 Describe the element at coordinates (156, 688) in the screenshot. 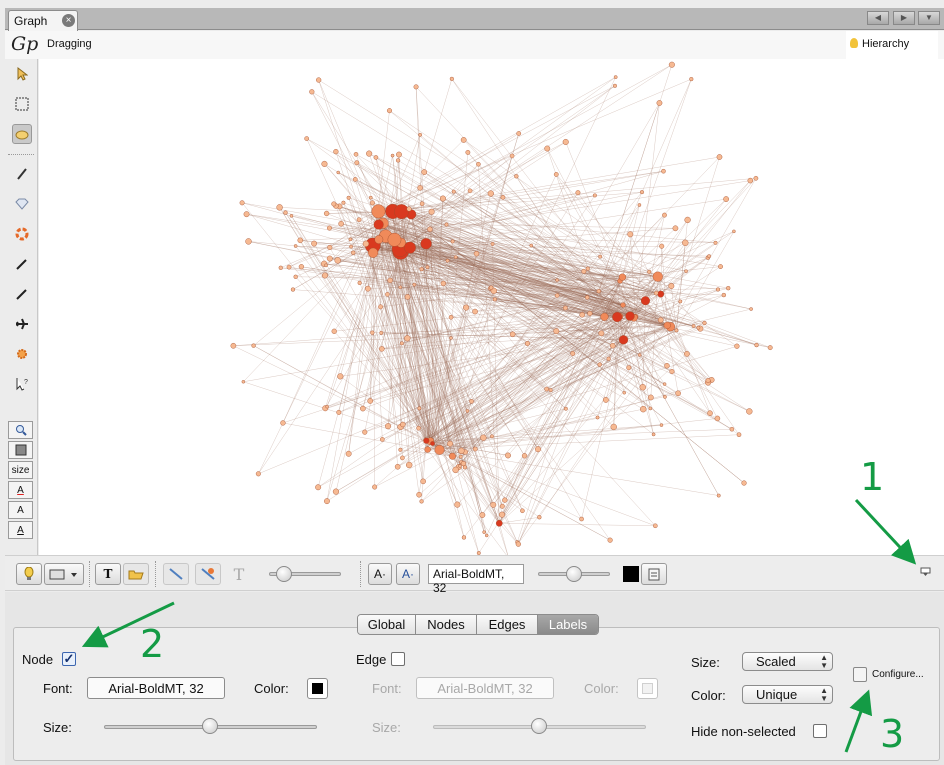

I see `node-font-field: Arial-BoldMT, 32` at that location.